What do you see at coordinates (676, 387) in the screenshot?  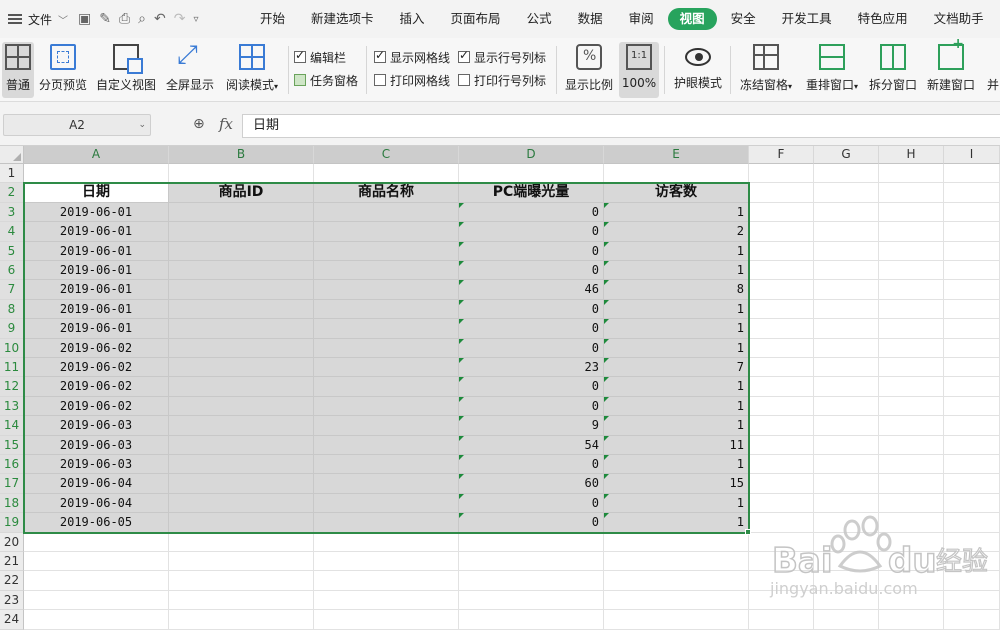 I see `cell-e12: 1` at bounding box center [676, 387].